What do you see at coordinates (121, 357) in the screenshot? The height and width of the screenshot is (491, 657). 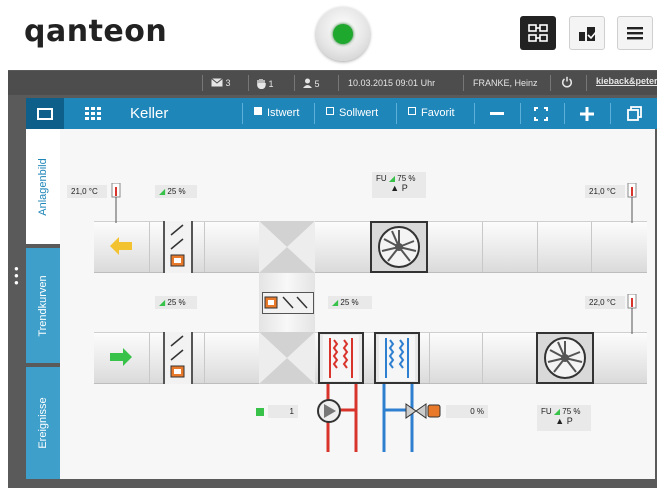 I see `supply-arrow-icon` at bounding box center [121, 357].